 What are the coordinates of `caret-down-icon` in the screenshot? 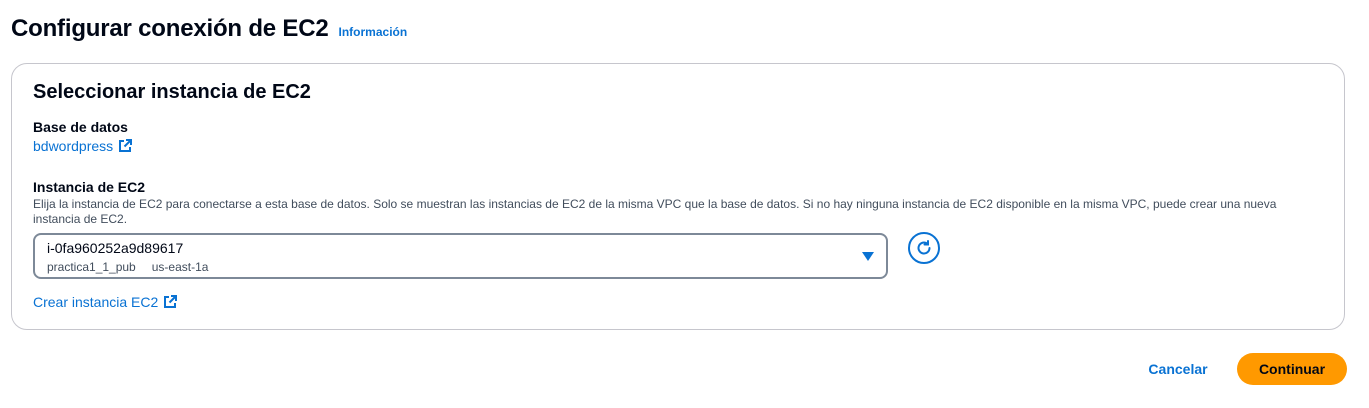 It's located at (868, 256).